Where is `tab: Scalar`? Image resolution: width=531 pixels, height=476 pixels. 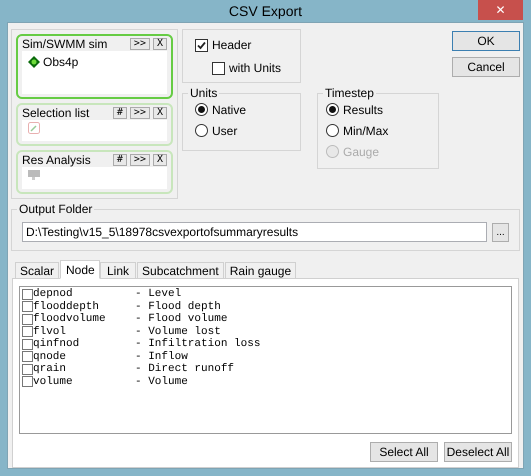
tab: Scalar is located at coordinates (37, 270).